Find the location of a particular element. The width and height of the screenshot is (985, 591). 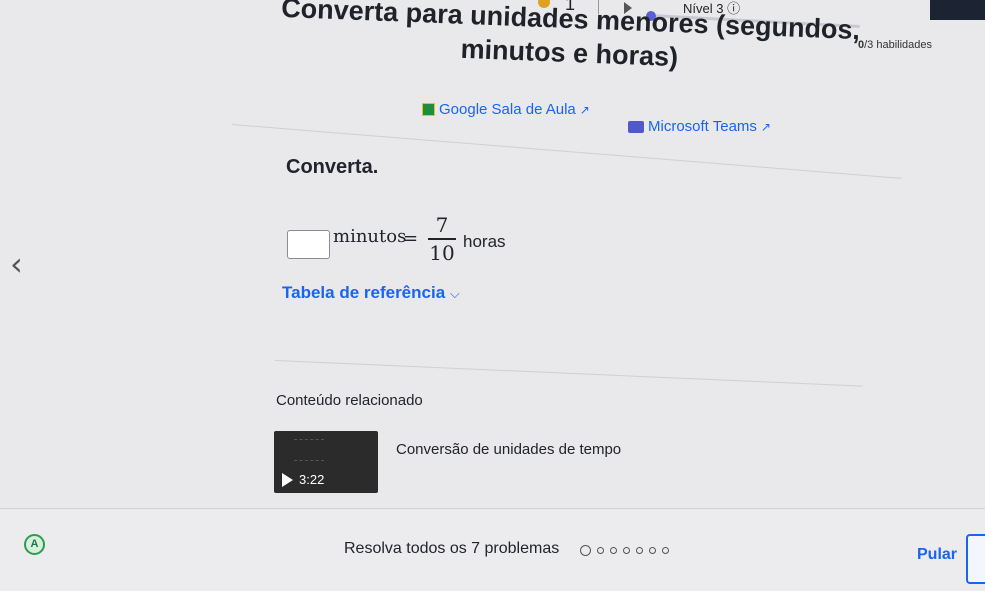

video-title-link: Conversão de unidades de tempo is located at coordinates (508, 449).